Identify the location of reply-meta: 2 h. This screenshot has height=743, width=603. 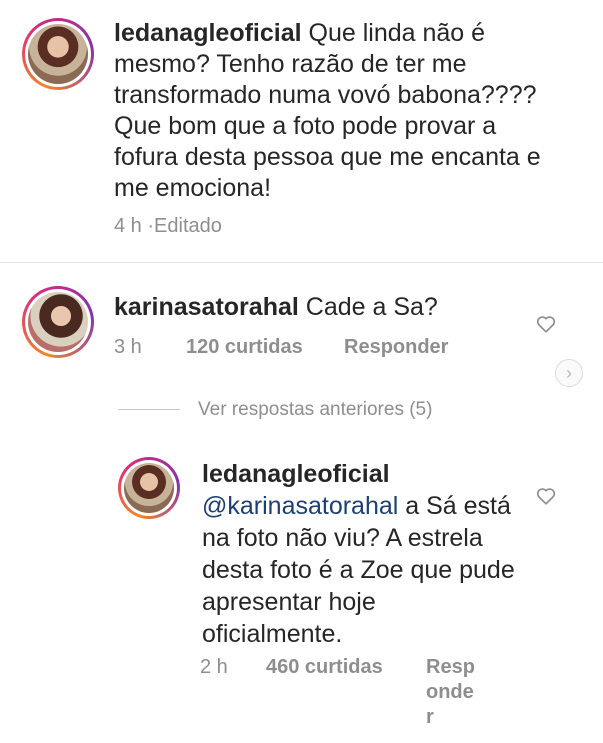
(214, 667).